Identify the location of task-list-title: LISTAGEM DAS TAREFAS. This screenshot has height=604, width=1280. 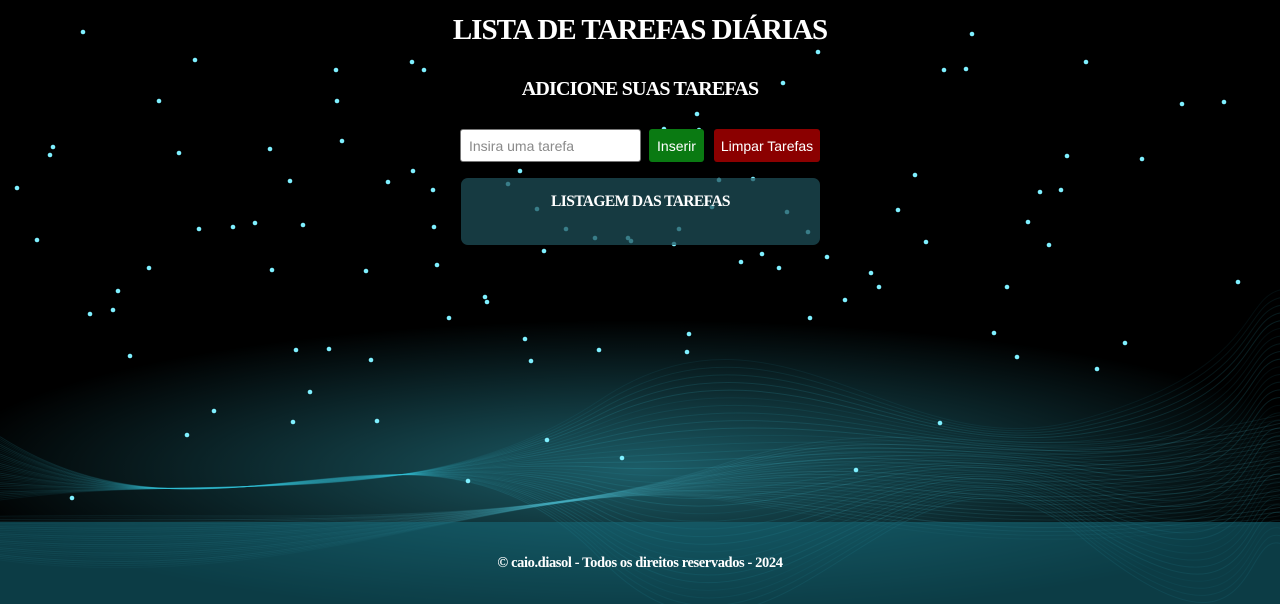
(641, 201).